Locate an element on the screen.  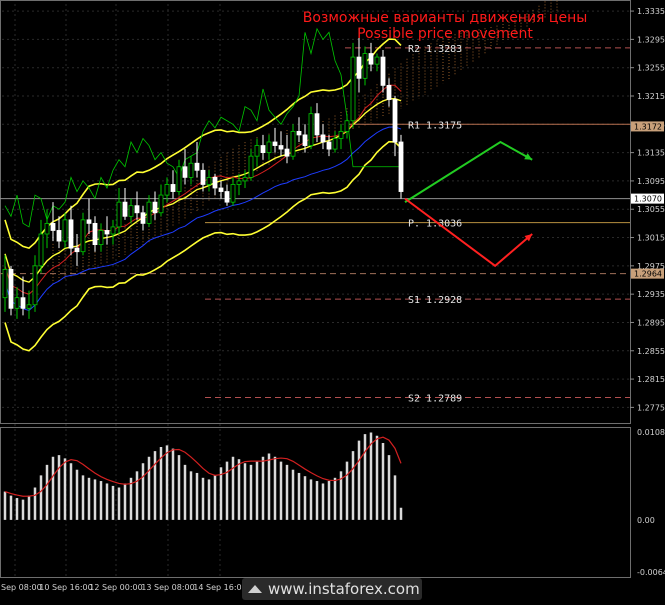
forecast-arrow-down is located at coordinates (468, 232).